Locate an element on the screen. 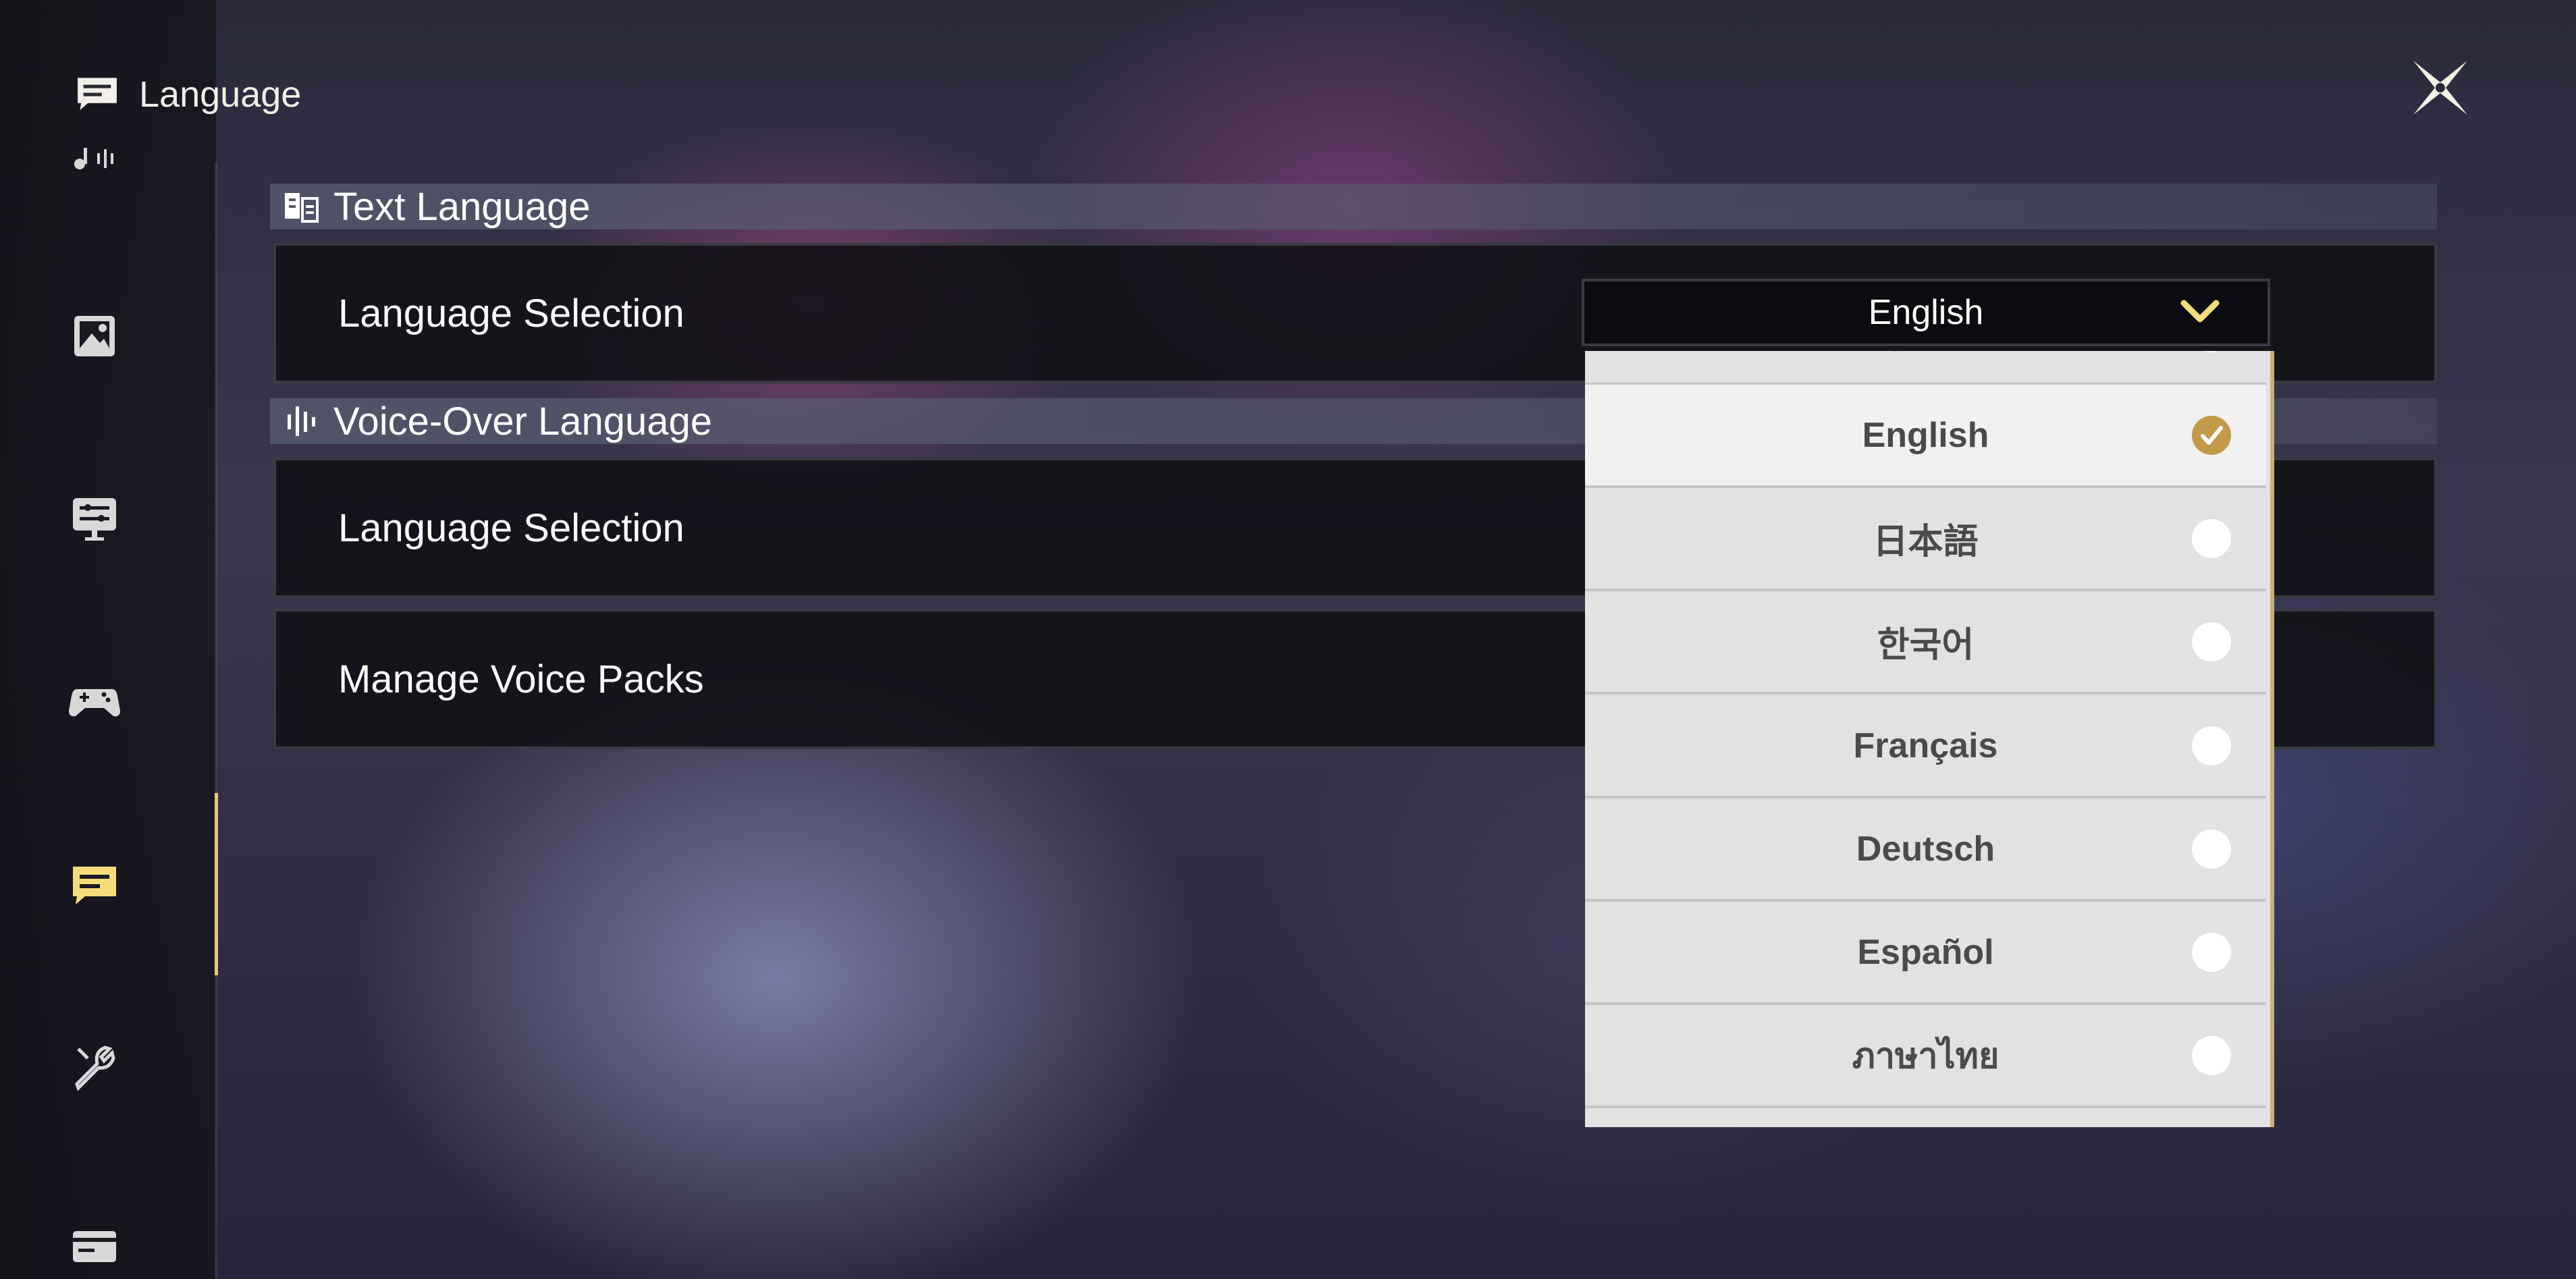 This screenshot has width=2576, height=1279. dropdown-option: English is located at coordinates (1925, 436).